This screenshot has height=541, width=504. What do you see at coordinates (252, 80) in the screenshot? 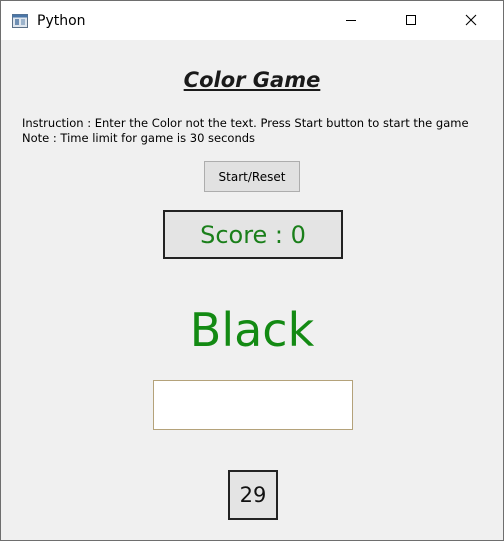
I see `game-heading: Color Game` at bounding box center [252, 80].